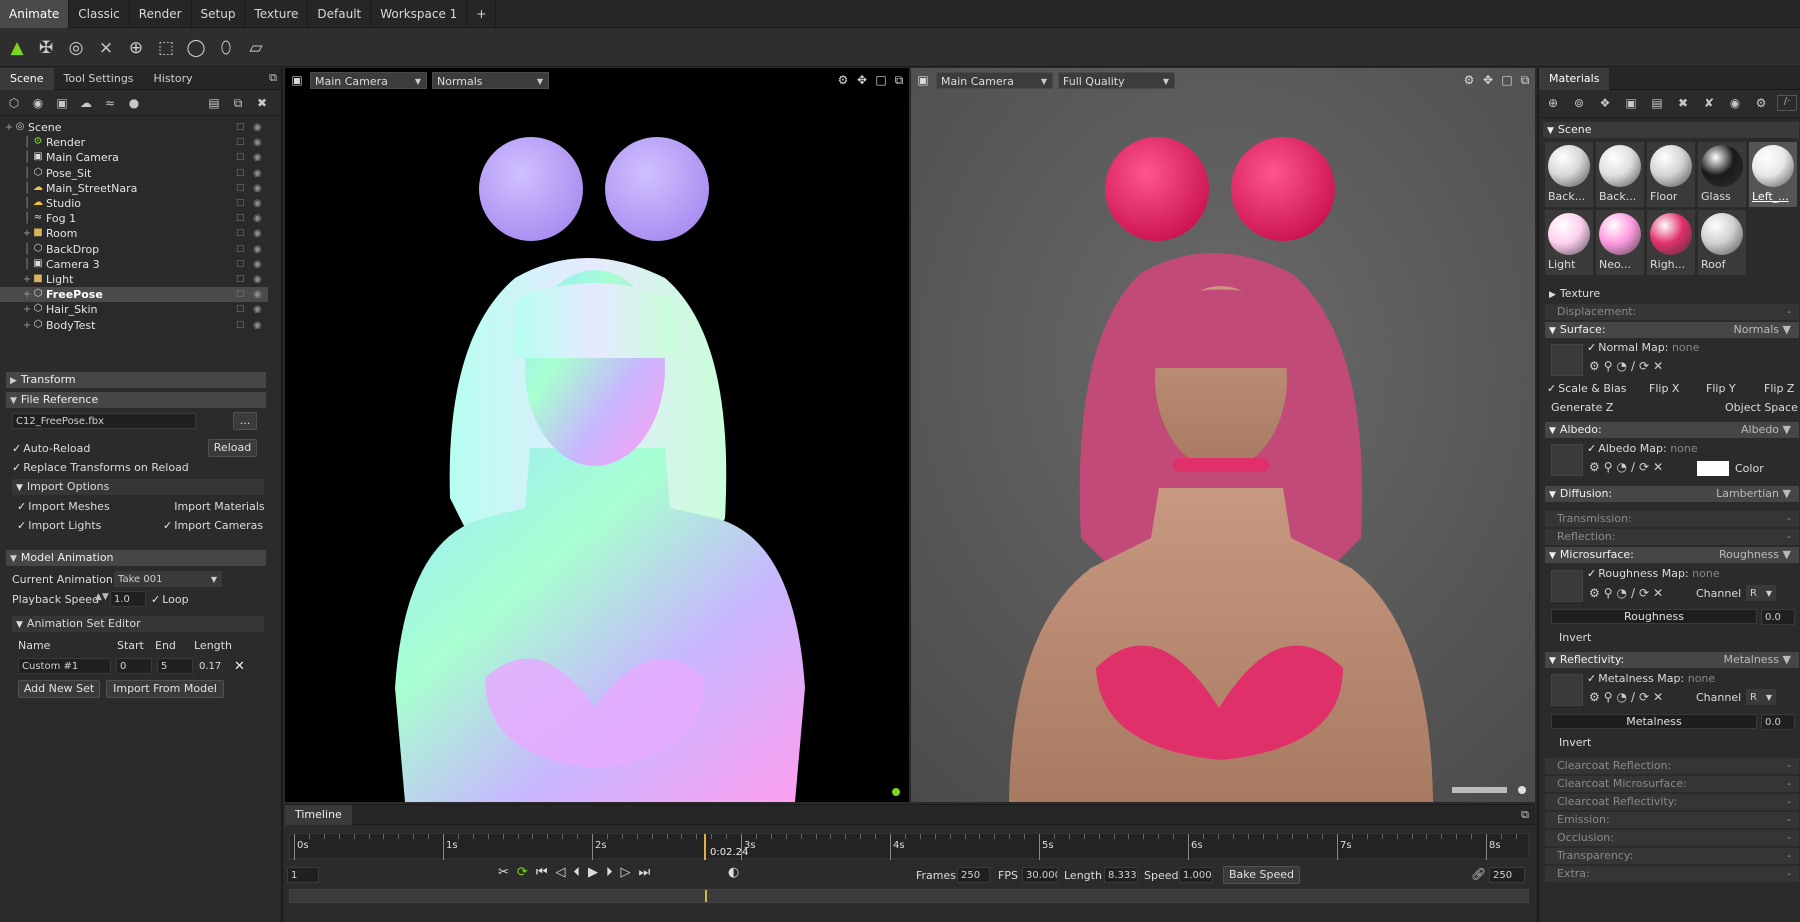 The image size is (1800, 922). Describe the element at coordinates (46, 48) in the screenshot. I see `move-tool-icon: ✠` at that location.